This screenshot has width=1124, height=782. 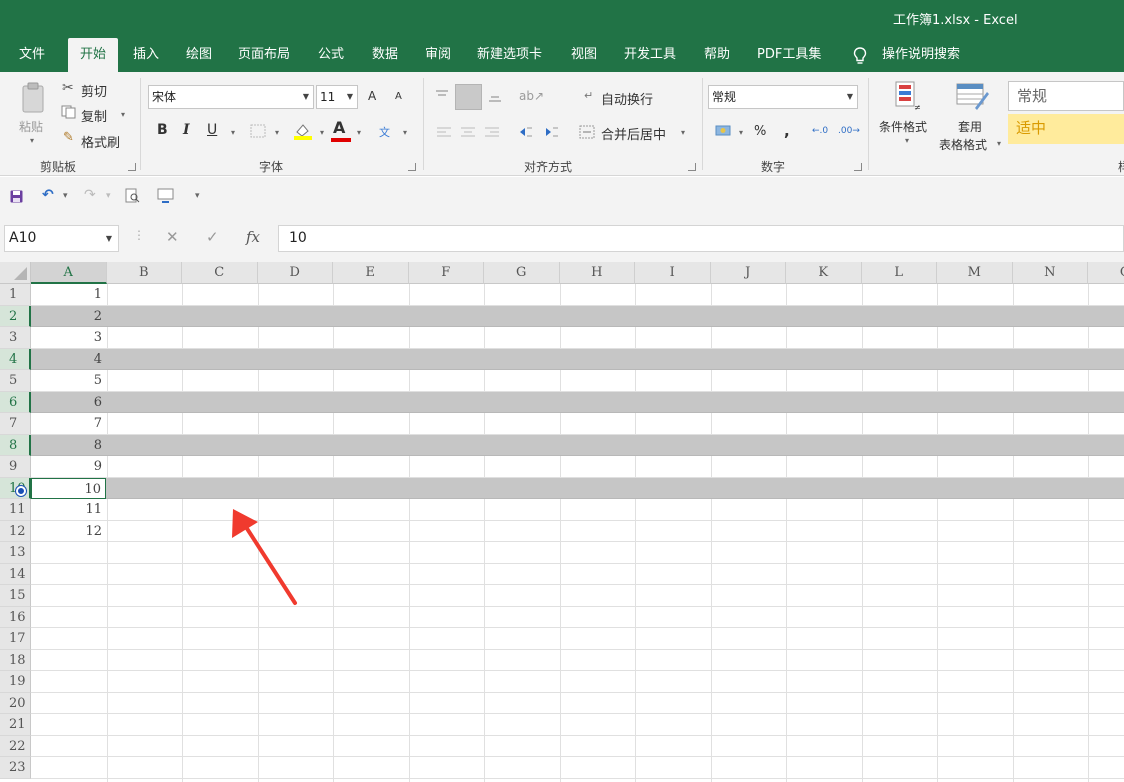 What do you see at coordinates (264, 557) in the screenshot?
I see `annotation-arrow-icon` at bounding box center [264, 557].